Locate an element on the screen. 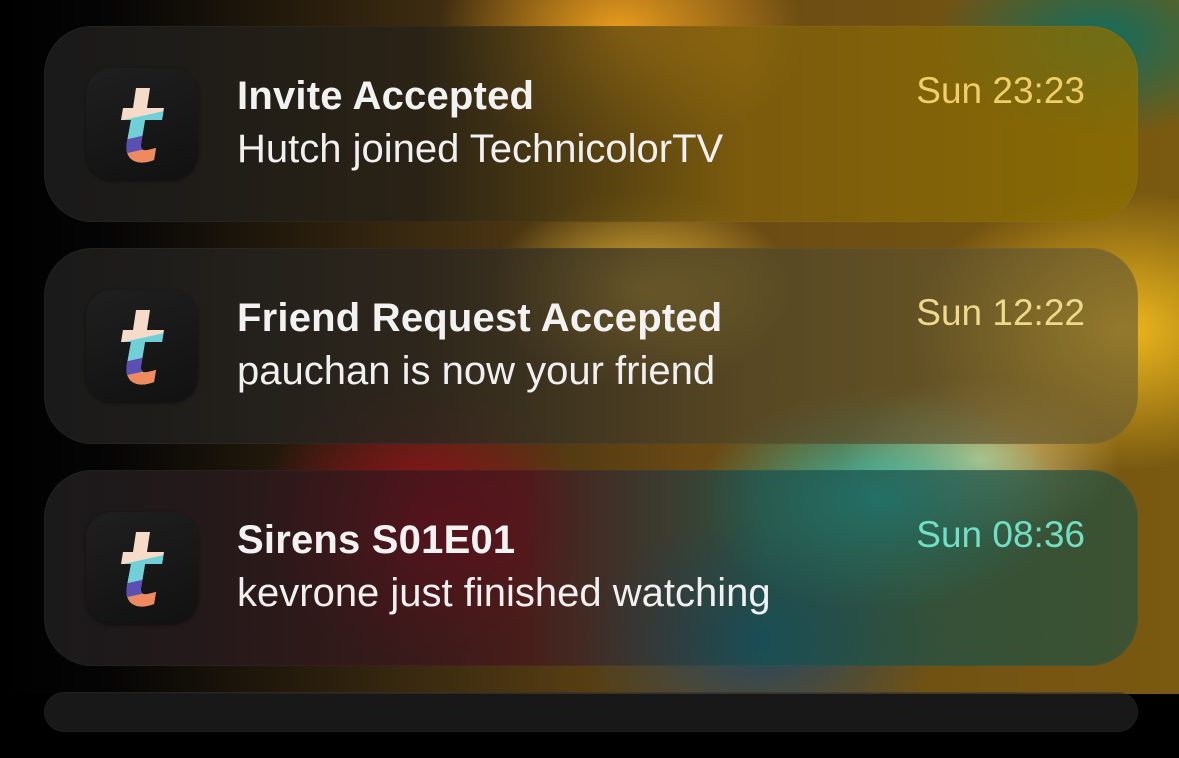  notification-title: Sirens S01E01 is located at coordinates (376, 540).